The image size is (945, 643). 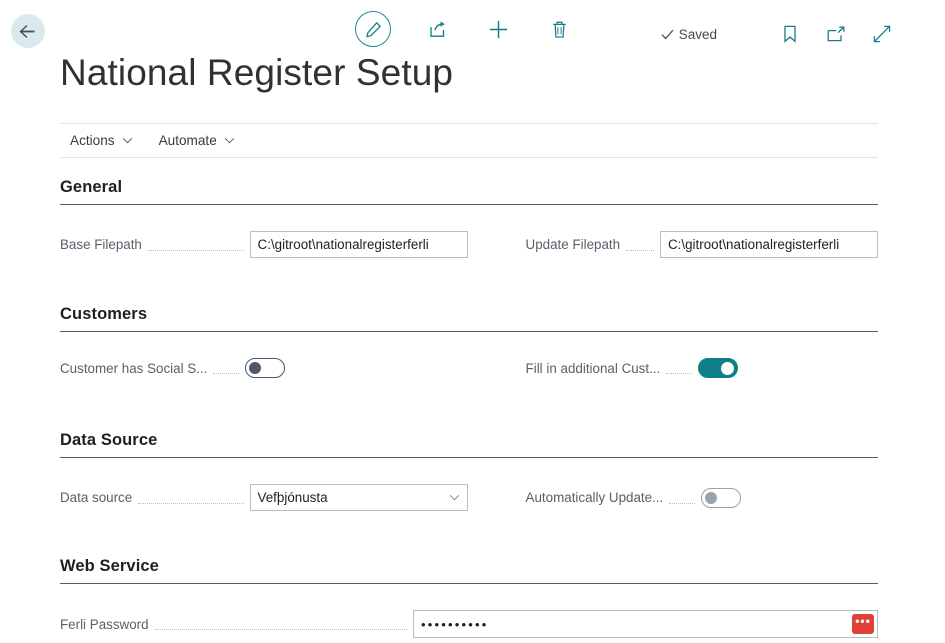 I want to click on data-source-select: Vefþjónusta, so click(x=358, y=497).